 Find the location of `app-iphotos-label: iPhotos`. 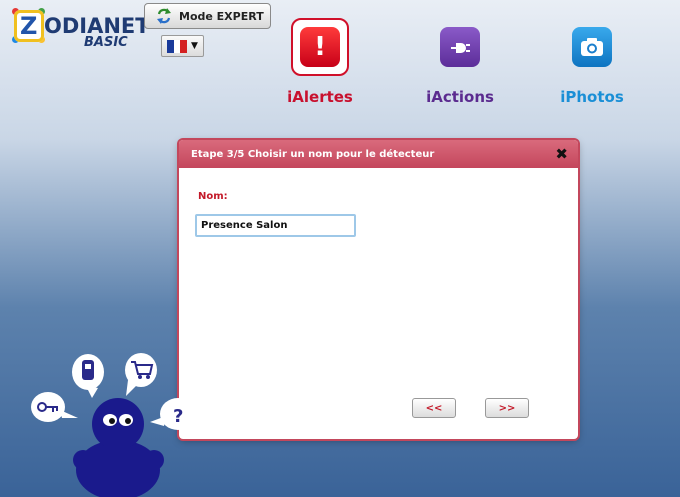

app-iphotos-label: iPhotos is located at coordinates (592, 97).